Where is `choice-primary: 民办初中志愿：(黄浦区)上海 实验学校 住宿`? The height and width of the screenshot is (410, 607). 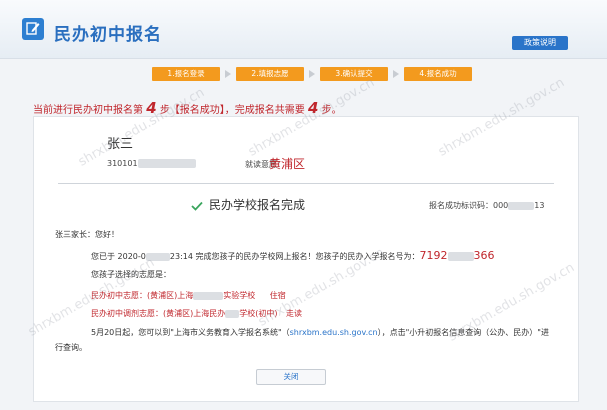
choice-primary: 民办初中志愿：(黄浦区)上海 实验学校 住宿 is located at coordinates (188, 295).